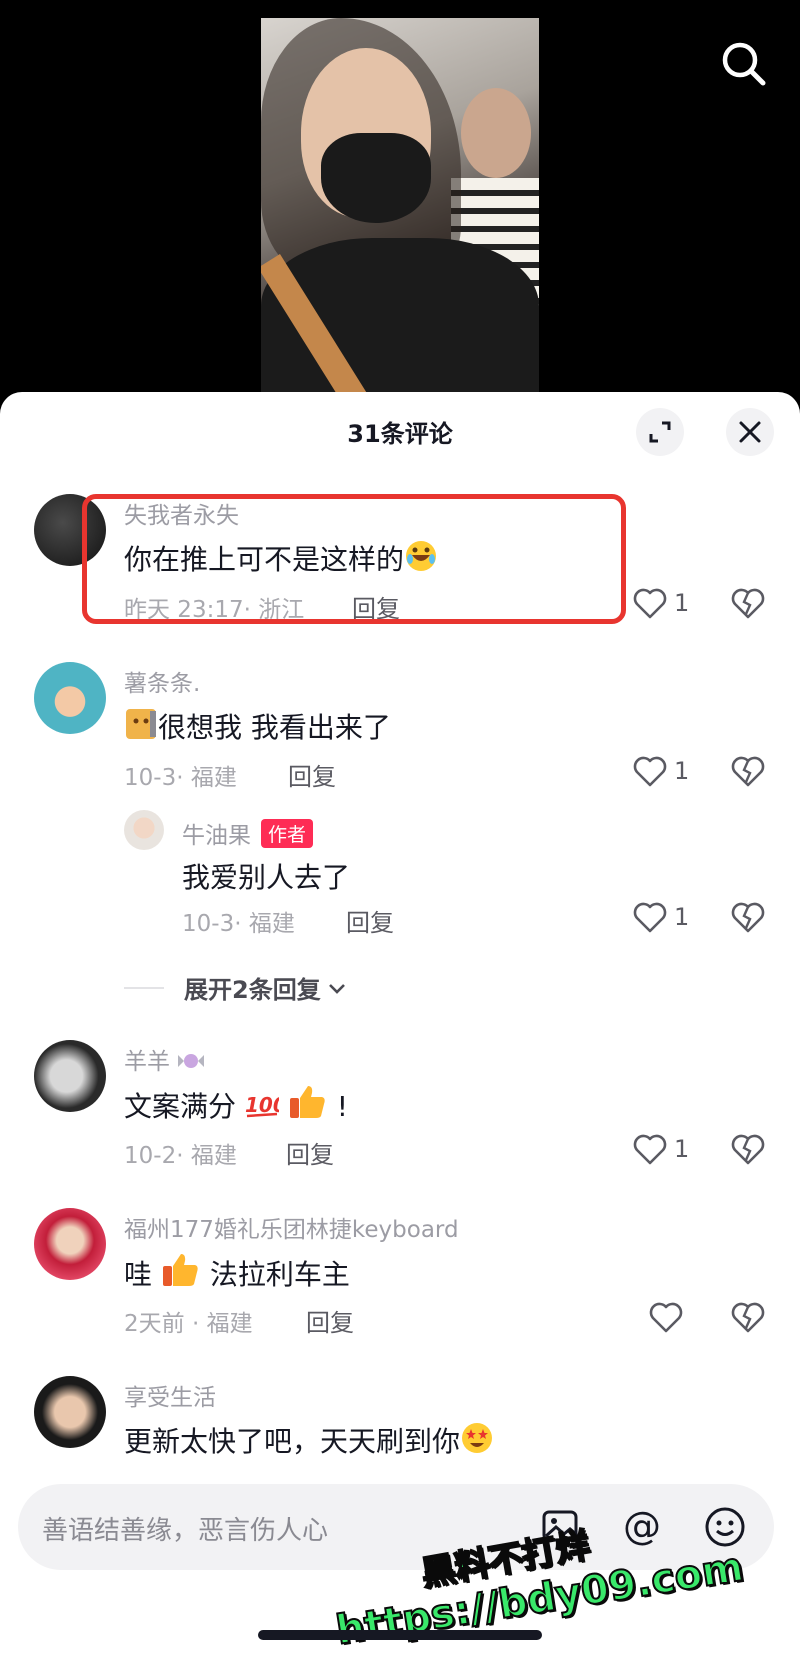  Describe the element at coordinates (180, 778) in the screenshot. I see `comment-time-location: 10-3· 福建` at that location.